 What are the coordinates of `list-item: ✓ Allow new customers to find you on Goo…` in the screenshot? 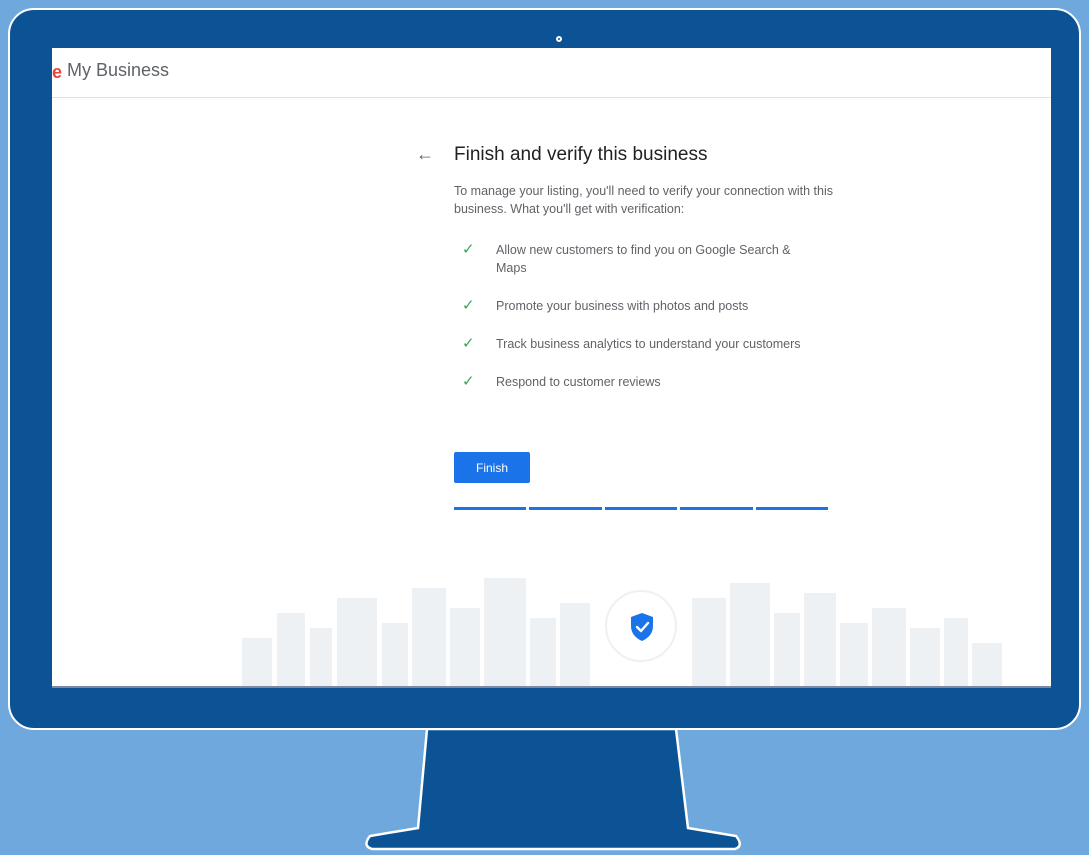 It's located at (642, 259).